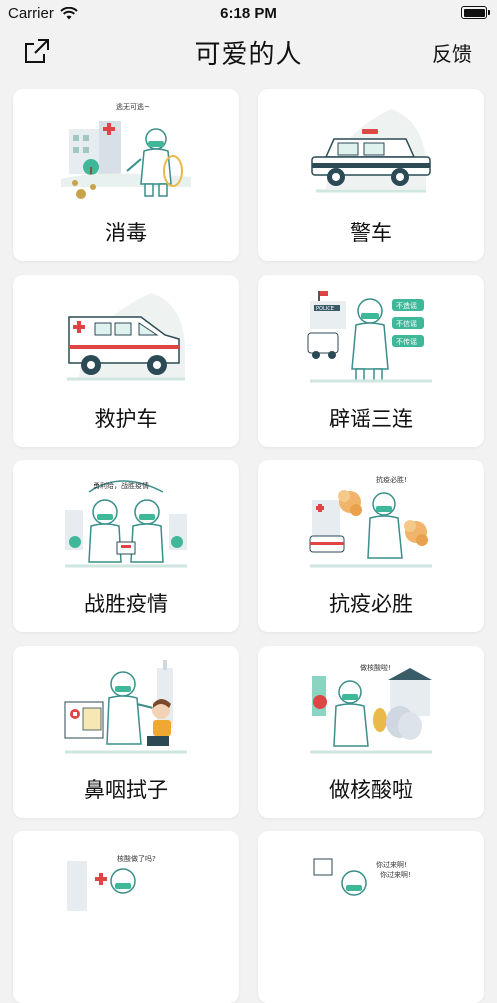 The width and height of the screenshot is (497, 1003). Describe the element at coordinates (126, 790) in the screenshot. I see `card-label: 鼻咽拭子` at that location.